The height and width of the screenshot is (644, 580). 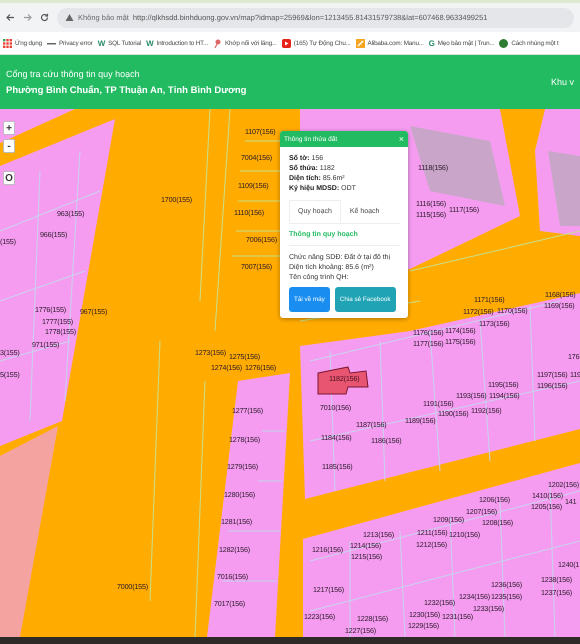 I want to click on warning-icon, so click(x=69, y=17).